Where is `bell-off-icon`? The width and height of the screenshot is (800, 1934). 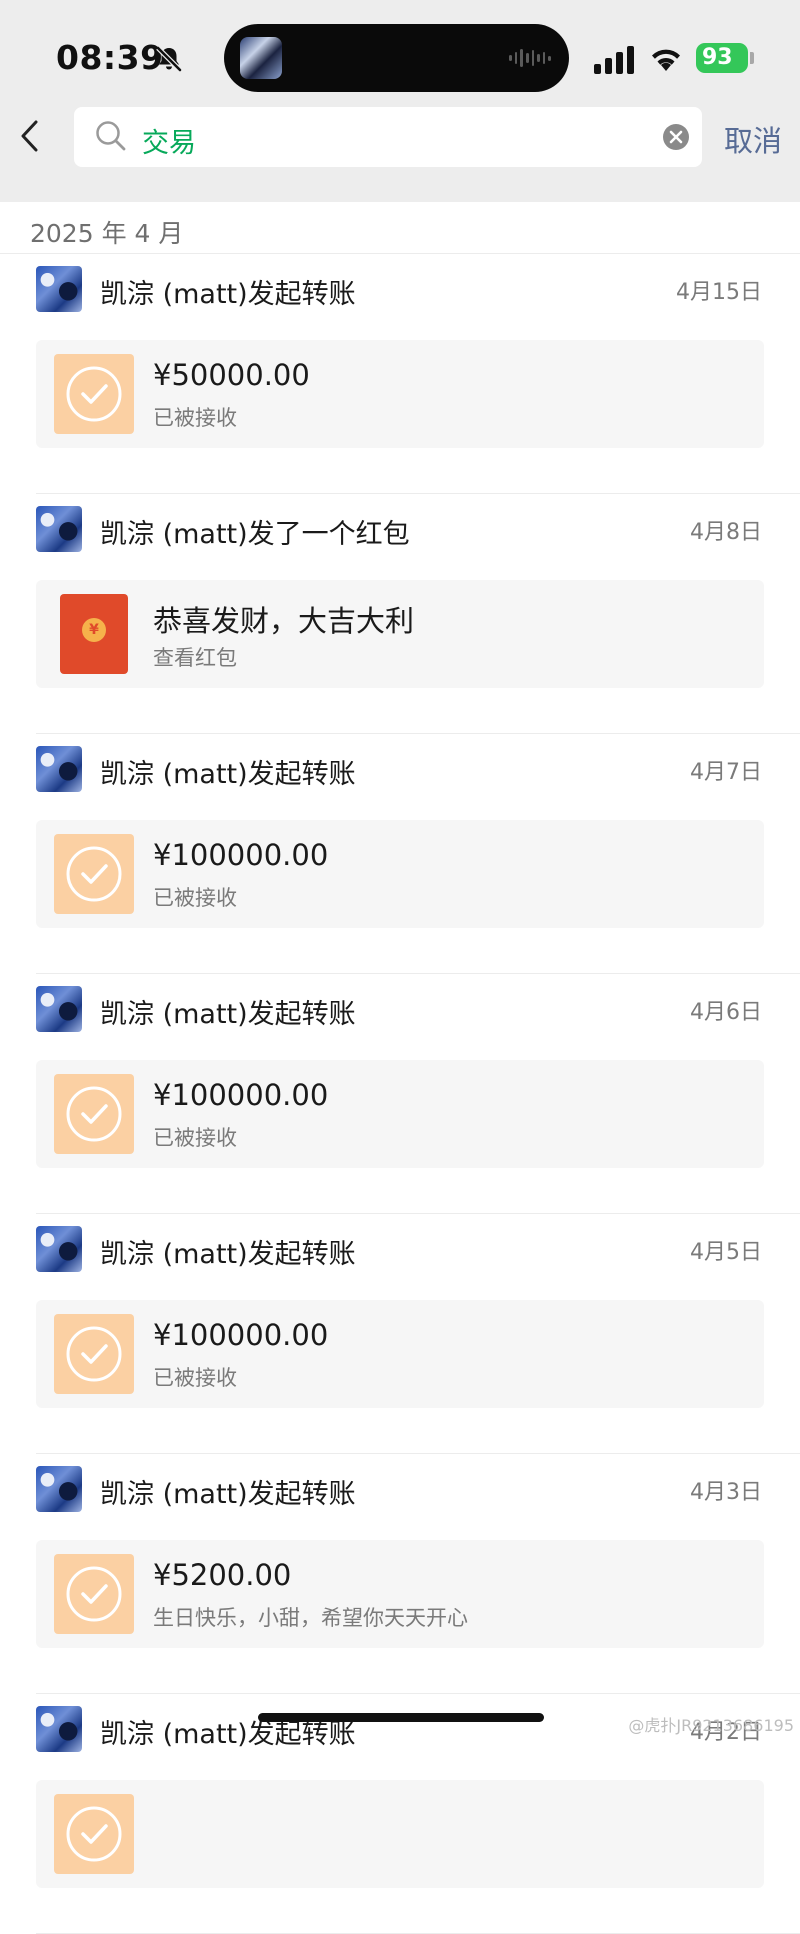
bell-off-icon is located at coordinates (169, 59).